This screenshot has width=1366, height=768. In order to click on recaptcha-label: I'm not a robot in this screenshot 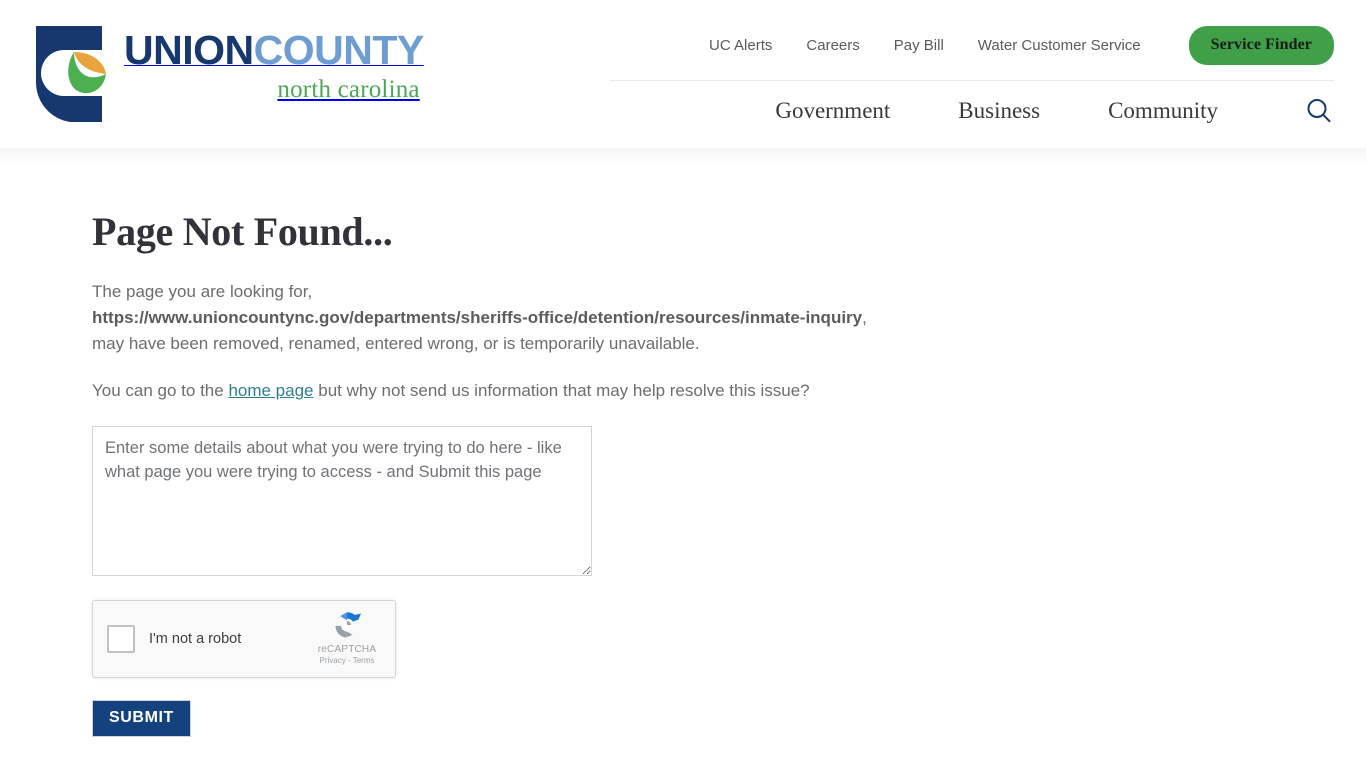, I will do `click(195, 639)`.